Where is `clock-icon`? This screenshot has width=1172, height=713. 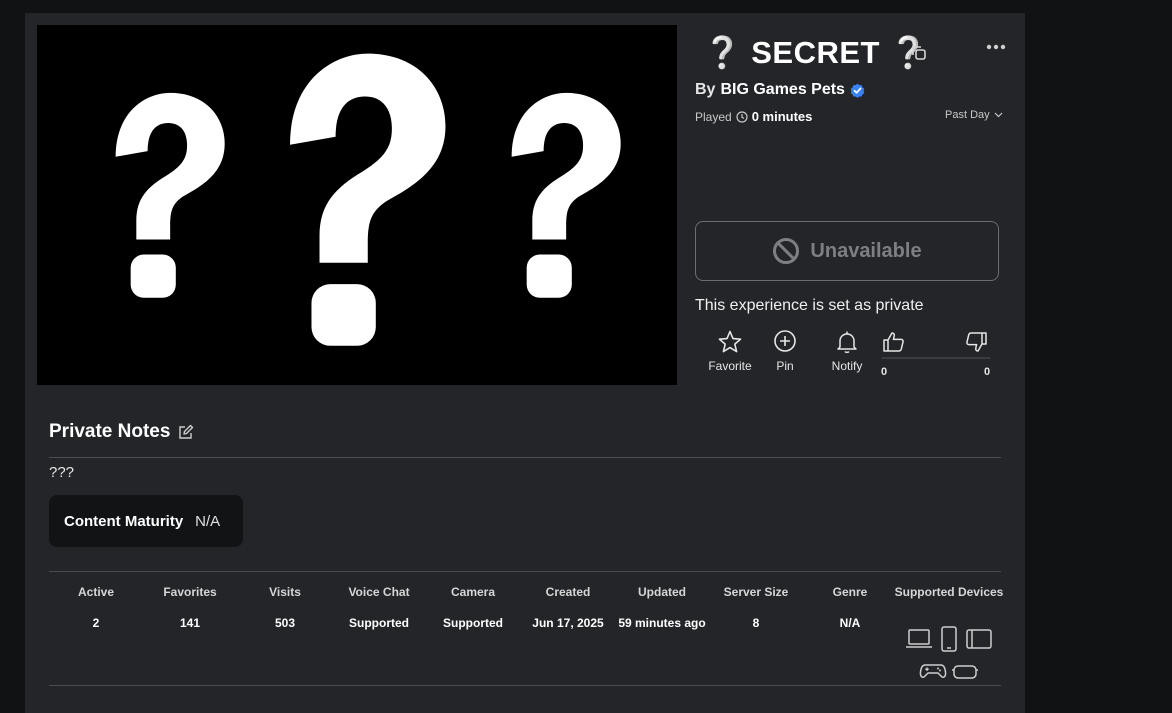
clock-icon is located at coordinates (742, 116).